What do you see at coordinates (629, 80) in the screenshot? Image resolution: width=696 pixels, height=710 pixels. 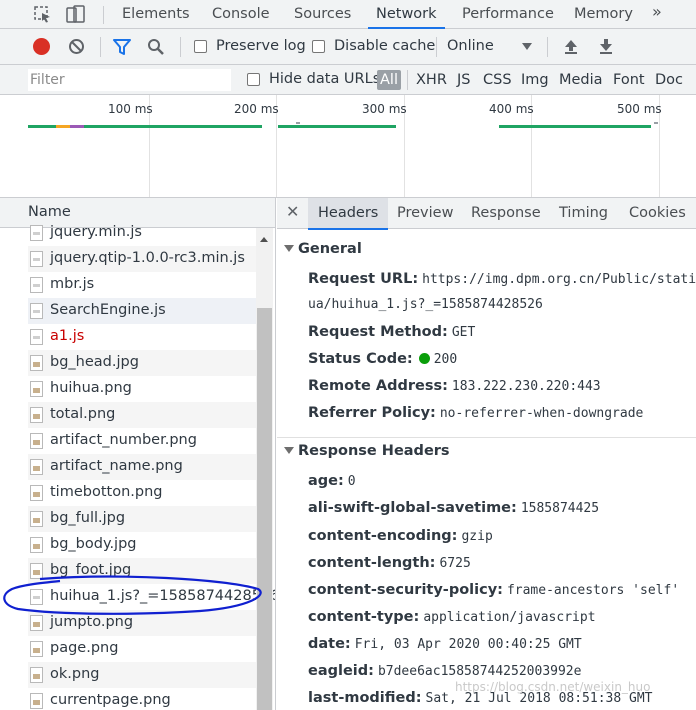 I see `filter-type-font: Font` at bounding box center [629, 80].